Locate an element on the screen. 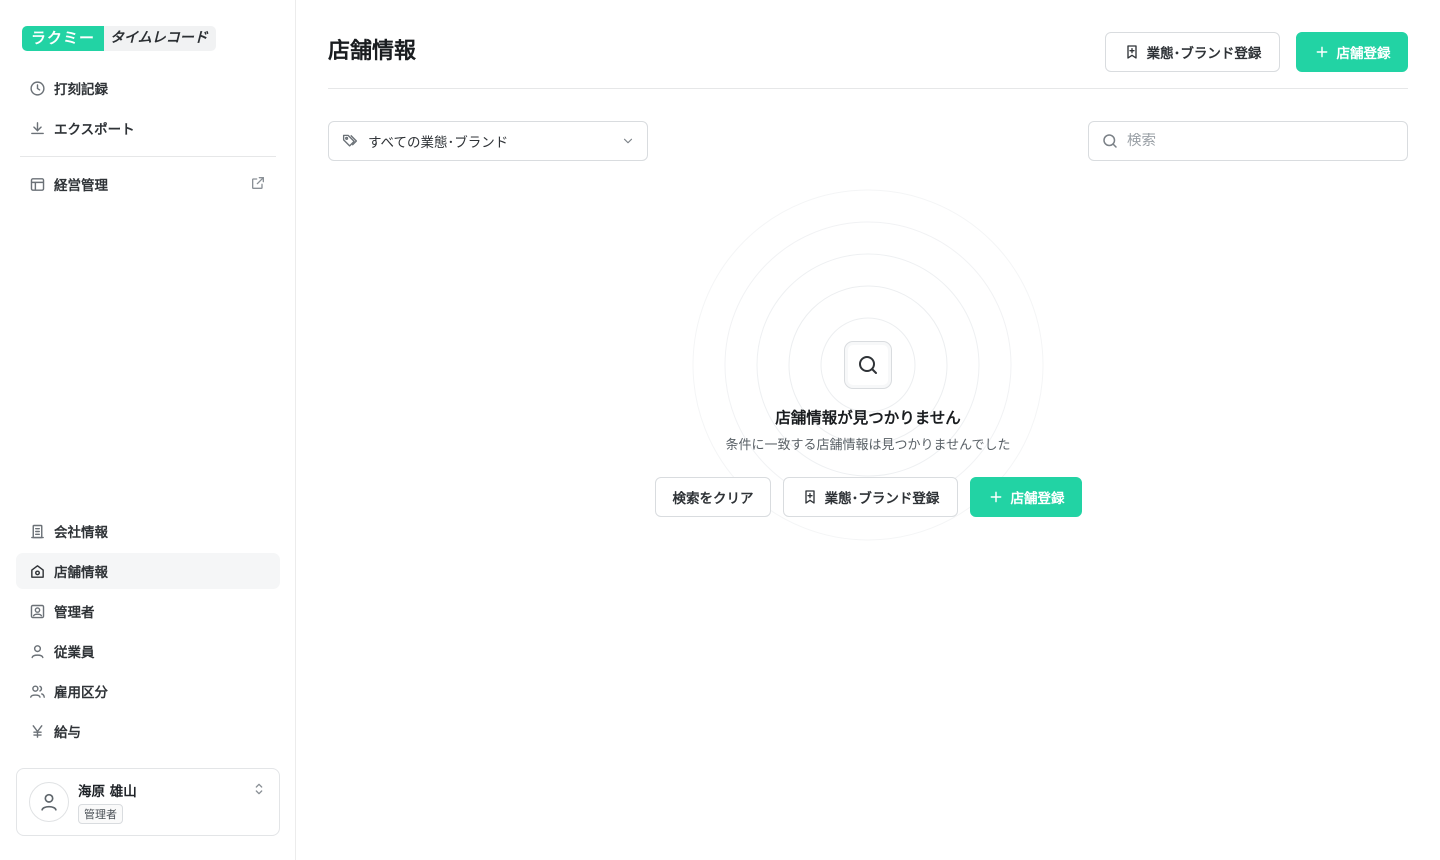 The image size is (1440, 860). app-logo: ラクミー タイムレコード is located at coordinates (119, 38).